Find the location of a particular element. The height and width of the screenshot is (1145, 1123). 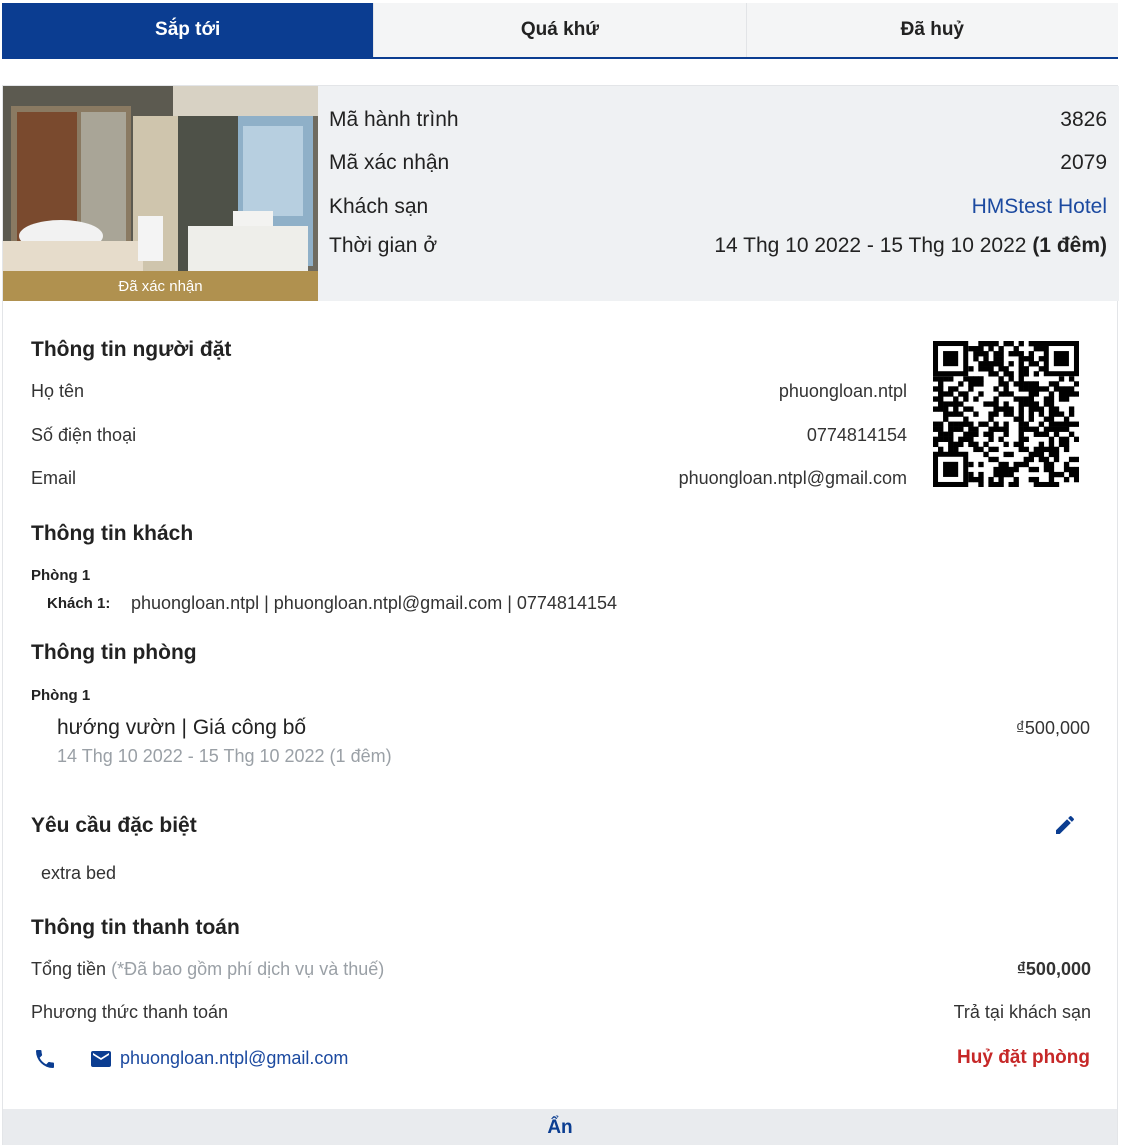

special-section-title: Yêu cầu đặc biệt is located at coordinates (114, 825).